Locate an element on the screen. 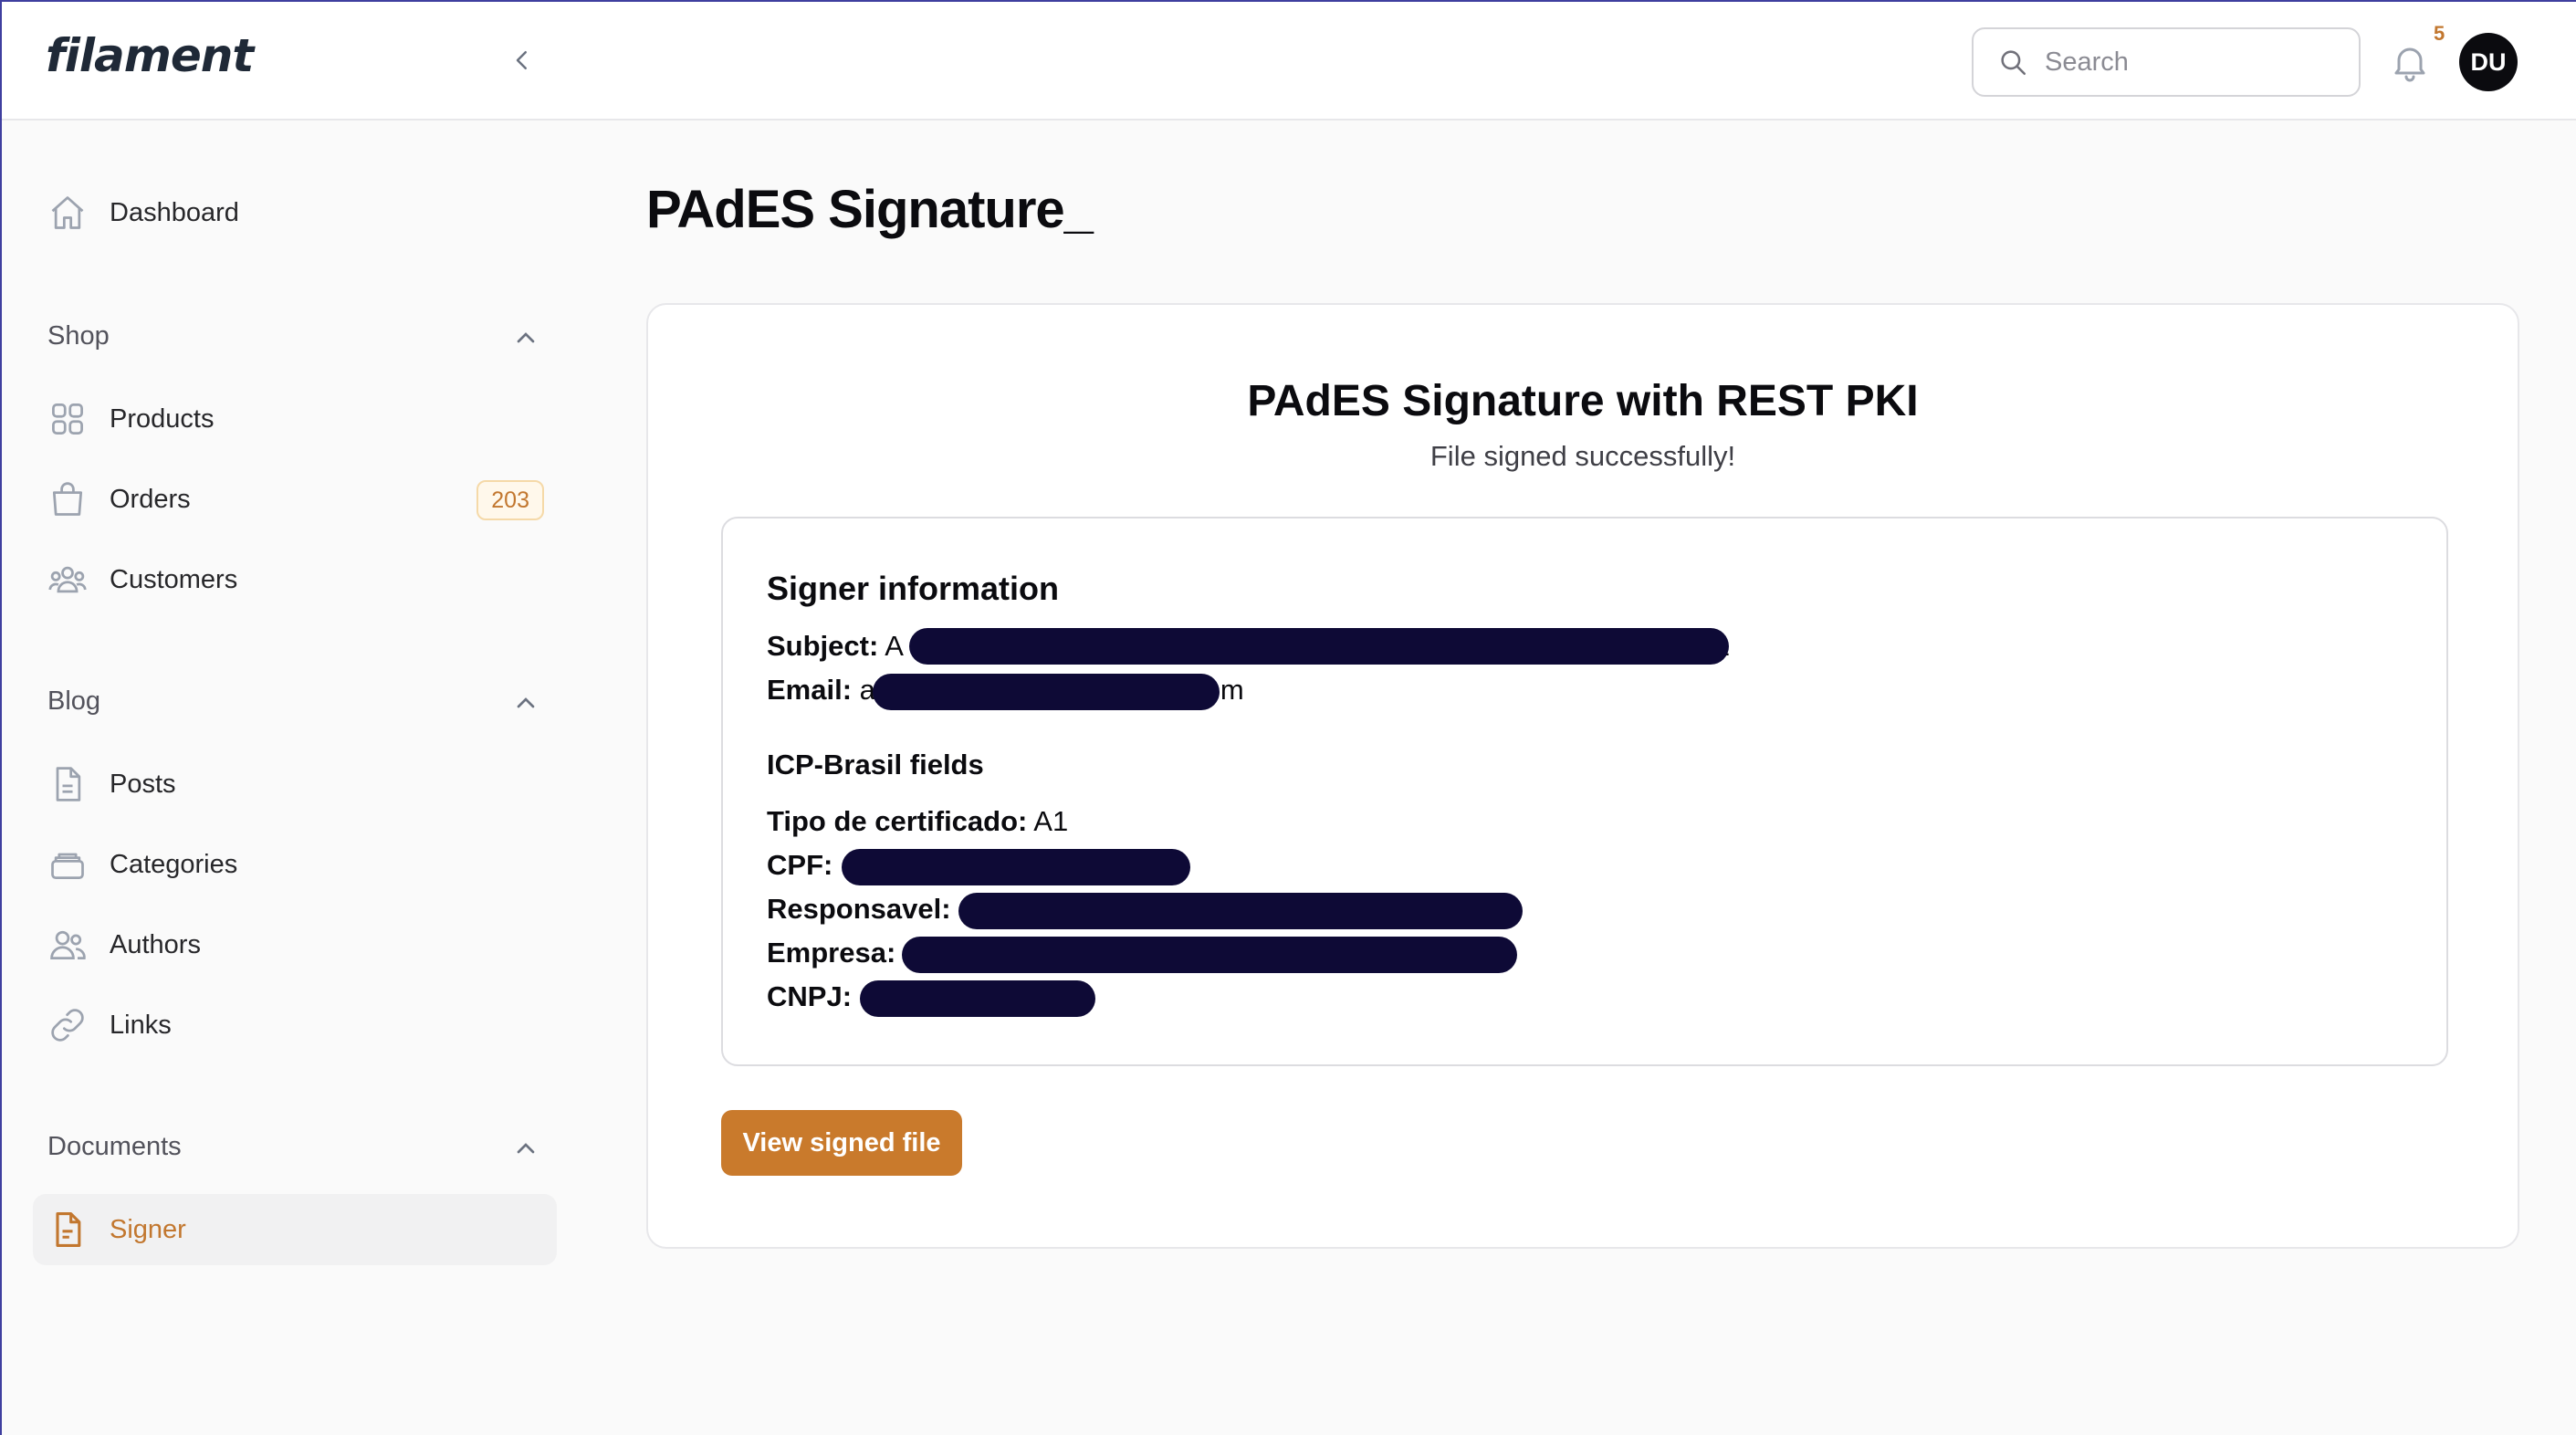  notification-count-badge: 5 is located at coordinates (2439, 33).